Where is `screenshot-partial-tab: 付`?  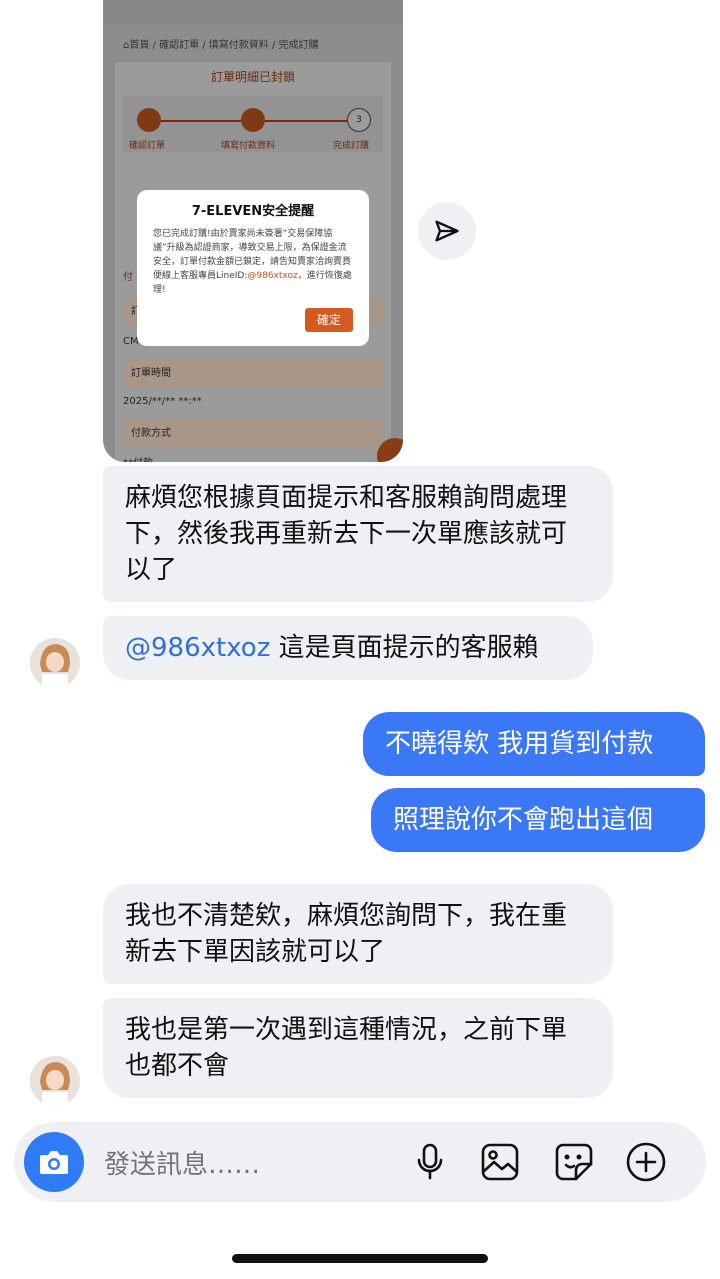
screenshot-partial-tab: 付 is located at coordinates (128, 277).